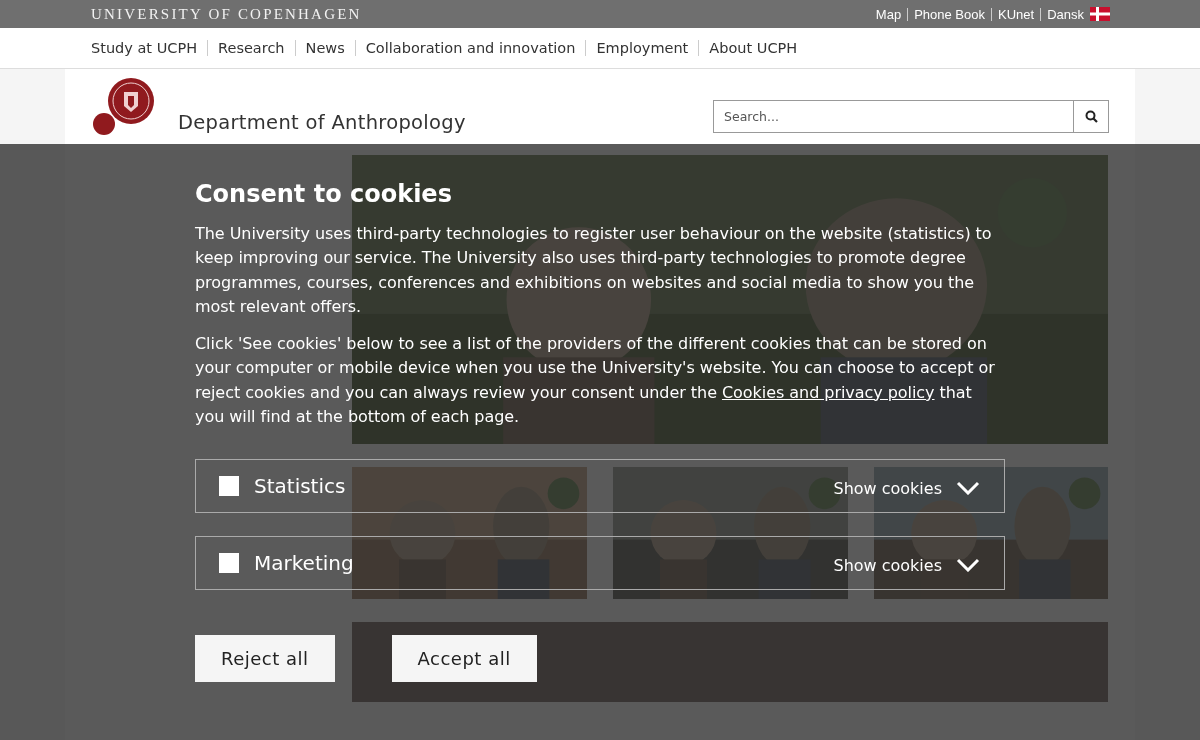 This screenshot has height=740, width=1200. I want to click on accept-all-button: Accept all, so click(464, 659).